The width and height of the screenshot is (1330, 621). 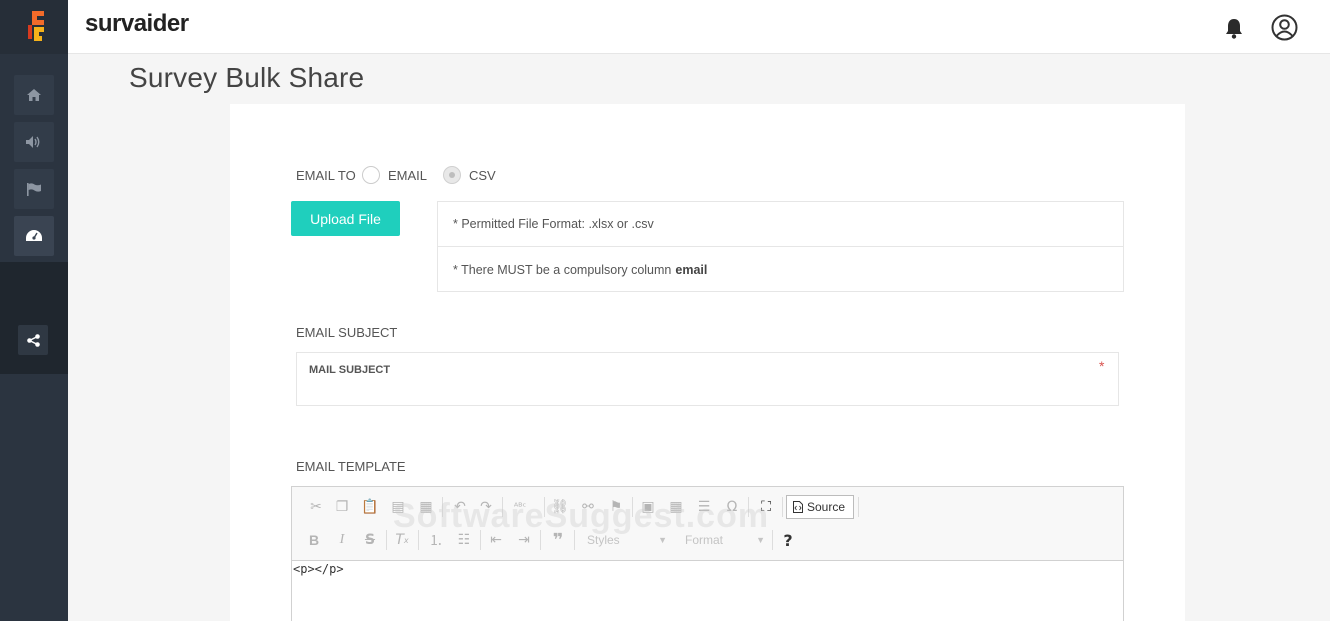 What do you see at coordinates (524, 540) in the screenshot?
I see `indent-icon: ⇥` at bounding box center [524, 540].